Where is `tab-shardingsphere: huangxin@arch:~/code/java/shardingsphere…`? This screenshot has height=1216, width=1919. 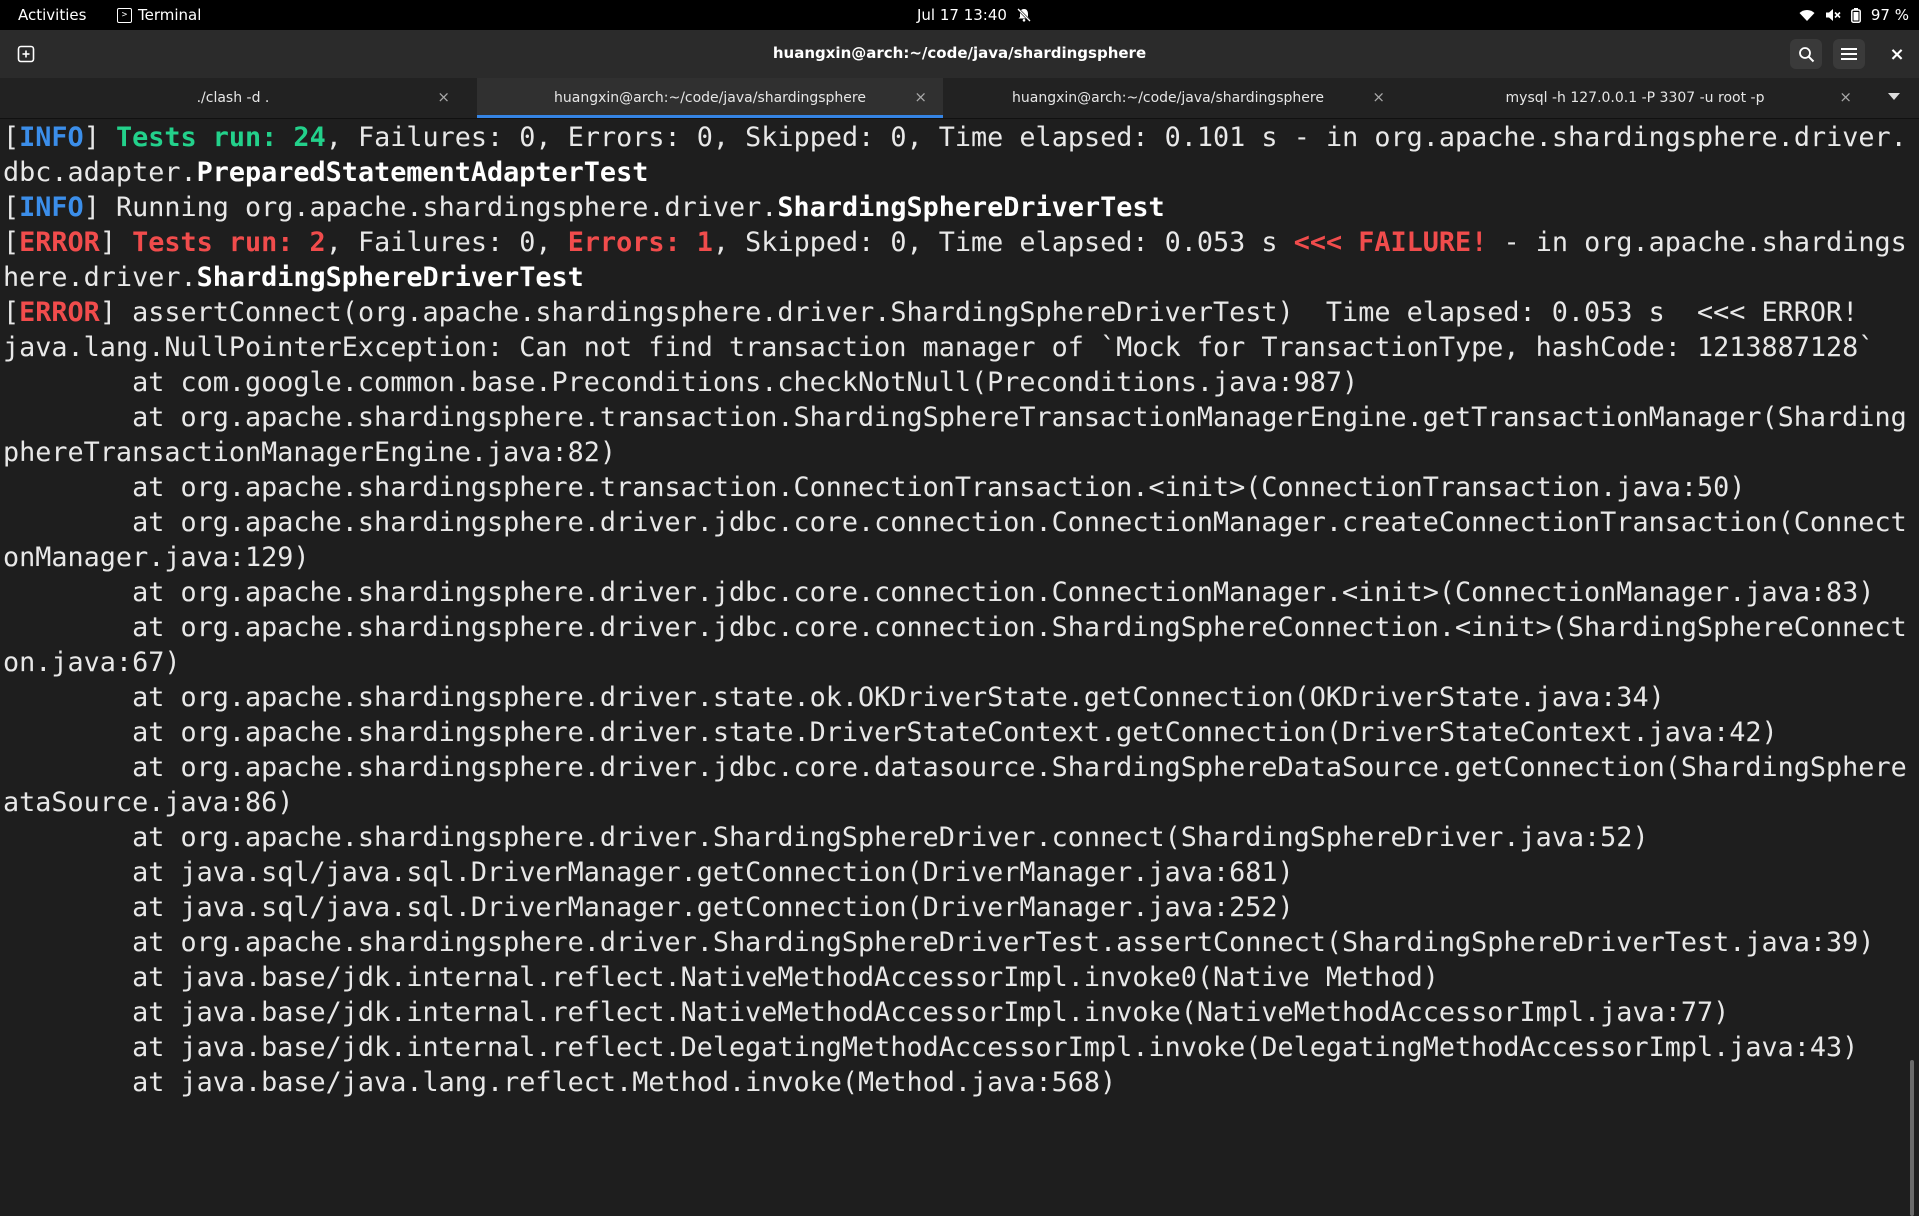
tab-shardingsphere: huangxin@arch:~/code/java/shardingsphere… is located at coordinates (1168, 98).